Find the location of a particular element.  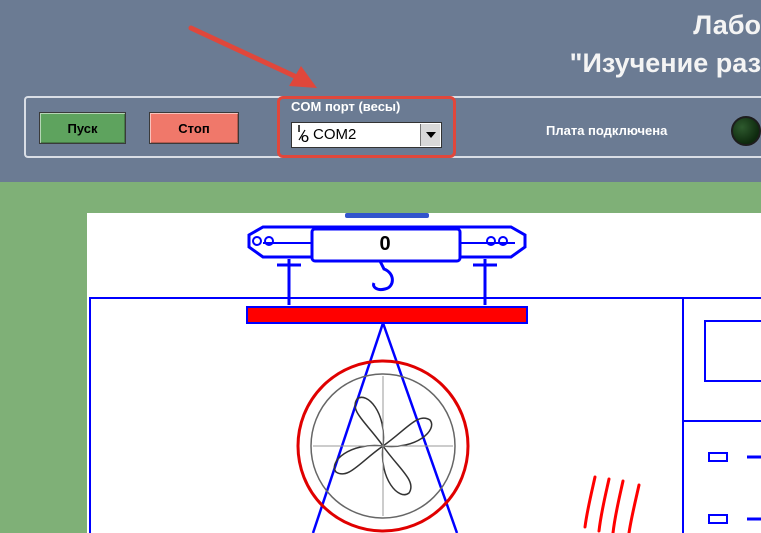

scale-hook is located at coordinates (383, 275).